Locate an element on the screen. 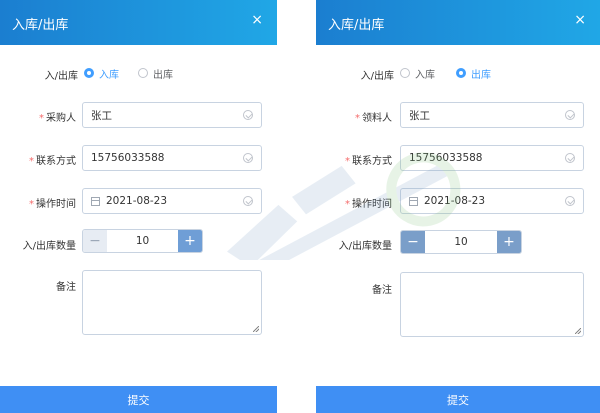 The height and width of the screenshot is (413, 600). person-label: * 领料人 is located at coordinates (373, 118).